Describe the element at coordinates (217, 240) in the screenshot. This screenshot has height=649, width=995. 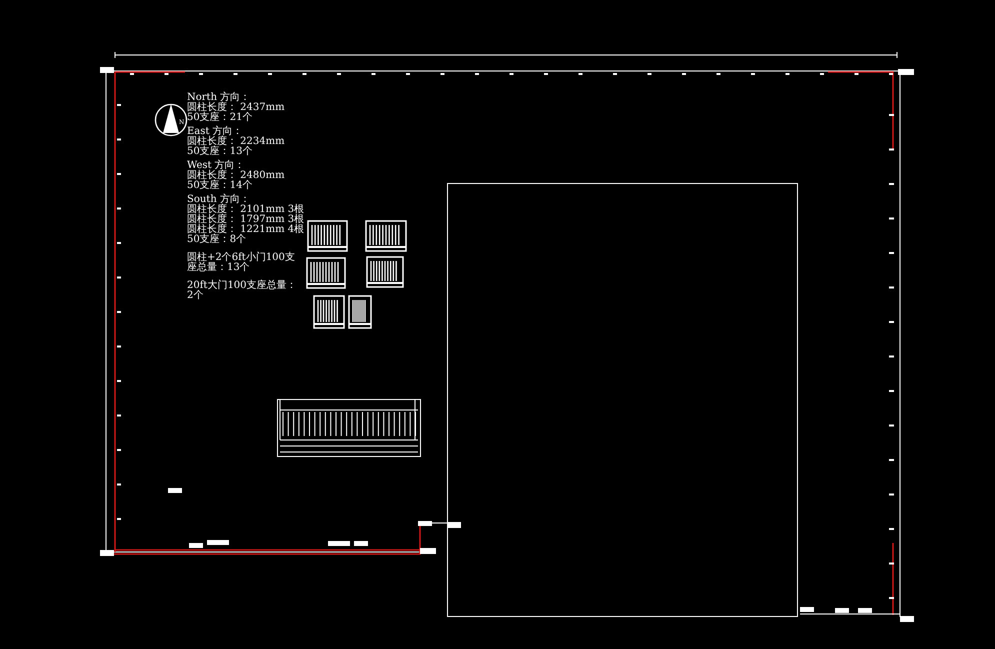
I see `note-line: 50支座：8个` at that location.